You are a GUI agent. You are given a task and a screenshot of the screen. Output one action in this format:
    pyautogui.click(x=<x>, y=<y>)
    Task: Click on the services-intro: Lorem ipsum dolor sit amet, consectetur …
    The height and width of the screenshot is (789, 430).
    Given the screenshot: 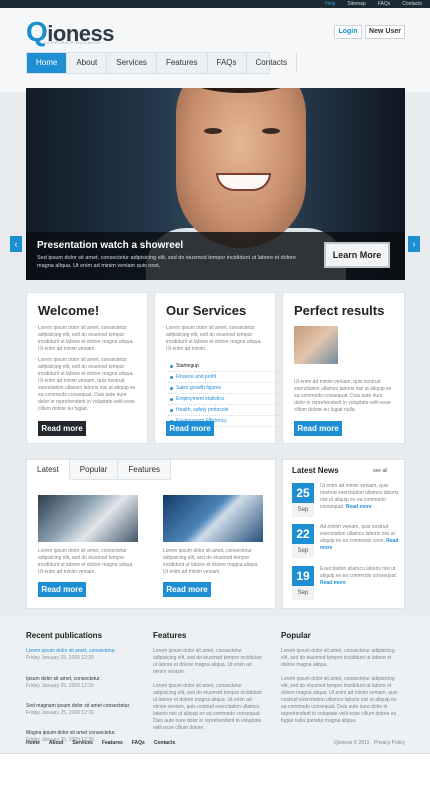 What is the action you would take?
    pyautogui.click(x=214, y=338)
    